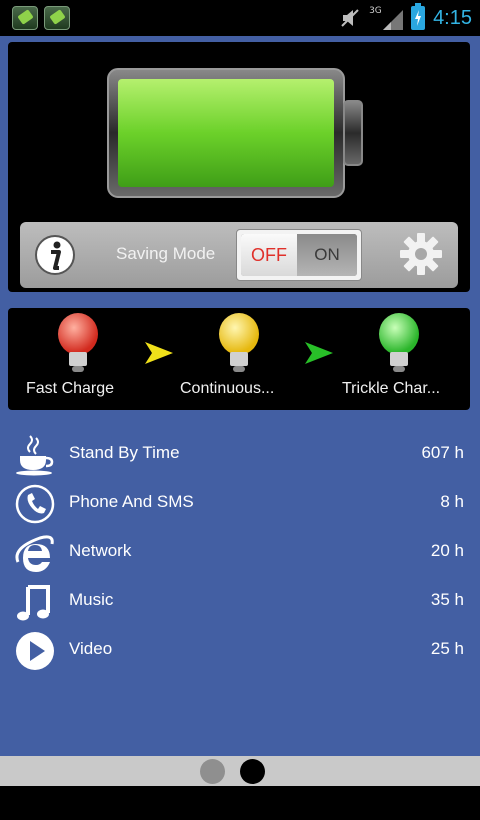  I want to click on continuous-bulb-icon, so click(239, 342).